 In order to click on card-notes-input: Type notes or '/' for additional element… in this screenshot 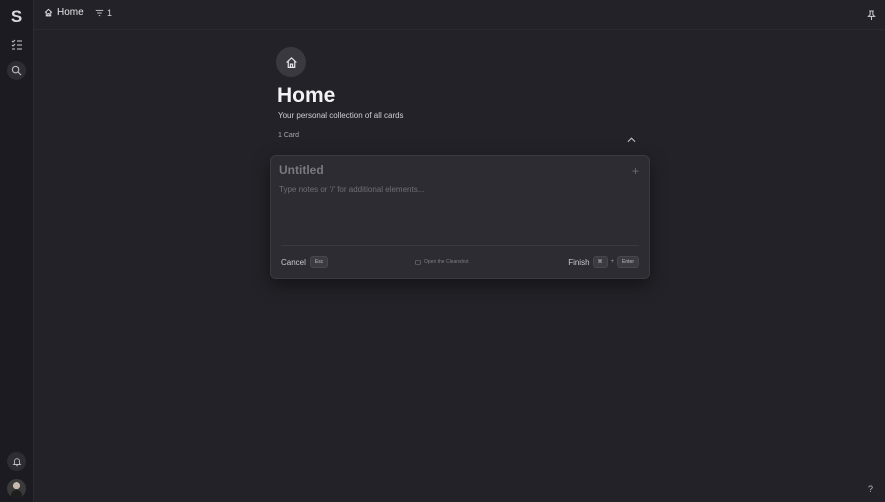, I will do `click(351, 189)`.